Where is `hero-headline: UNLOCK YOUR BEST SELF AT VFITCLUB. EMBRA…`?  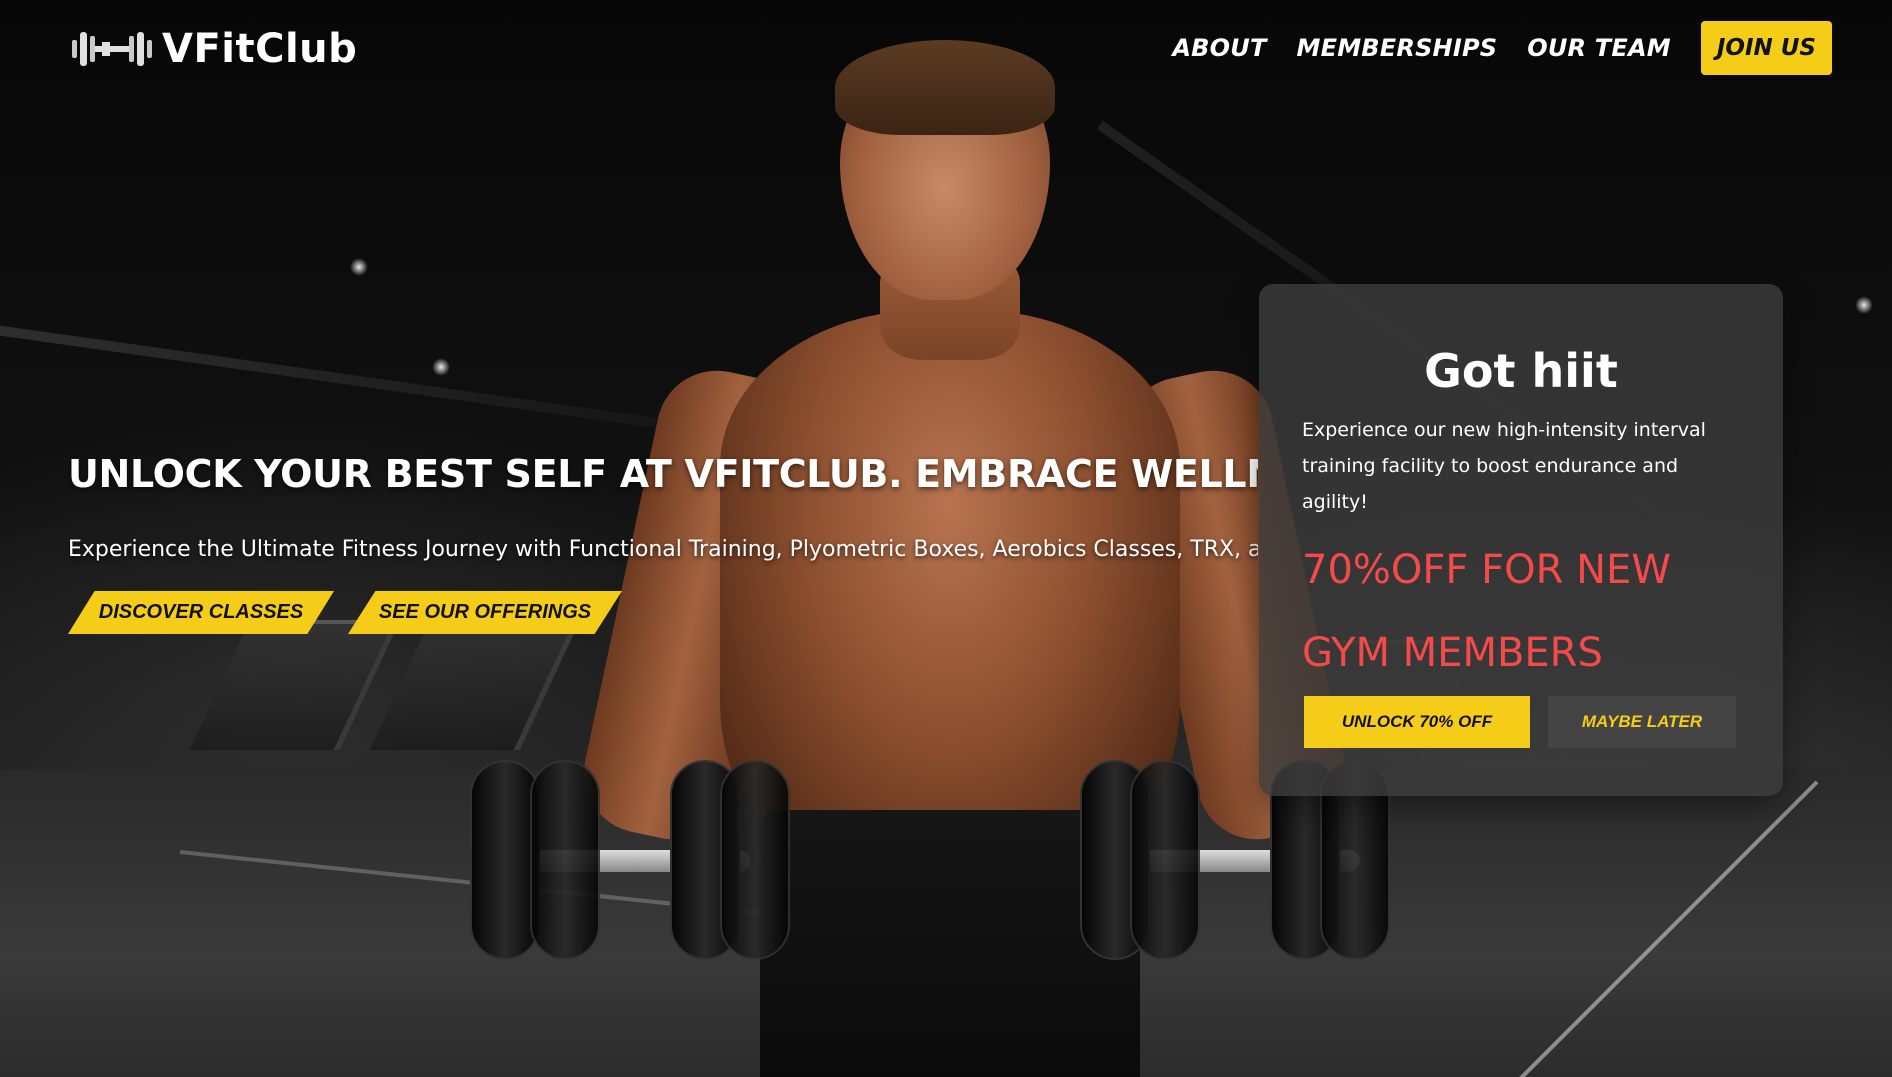
hero-headline: UNLOCK YOUR BEST SELF AT VFITCLUB. EMBRA… is located at coordinates (663, 474).